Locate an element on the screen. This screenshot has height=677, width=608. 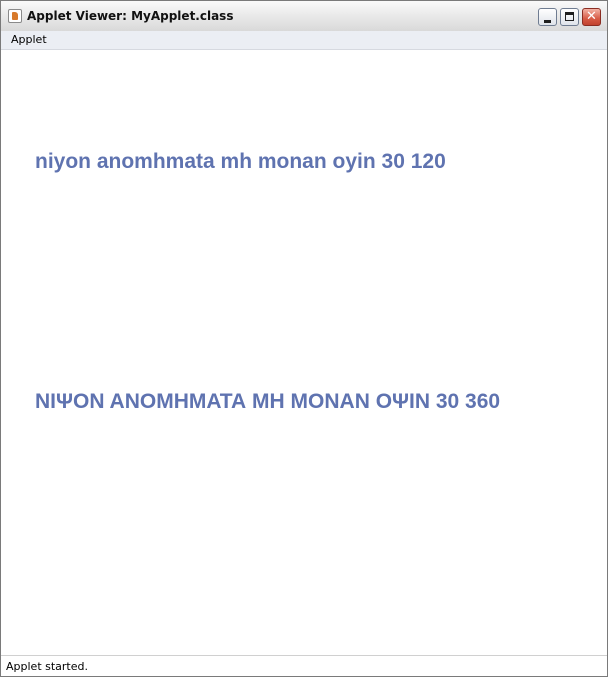
status-text: Applet started. is located at coordinates (47, 666).